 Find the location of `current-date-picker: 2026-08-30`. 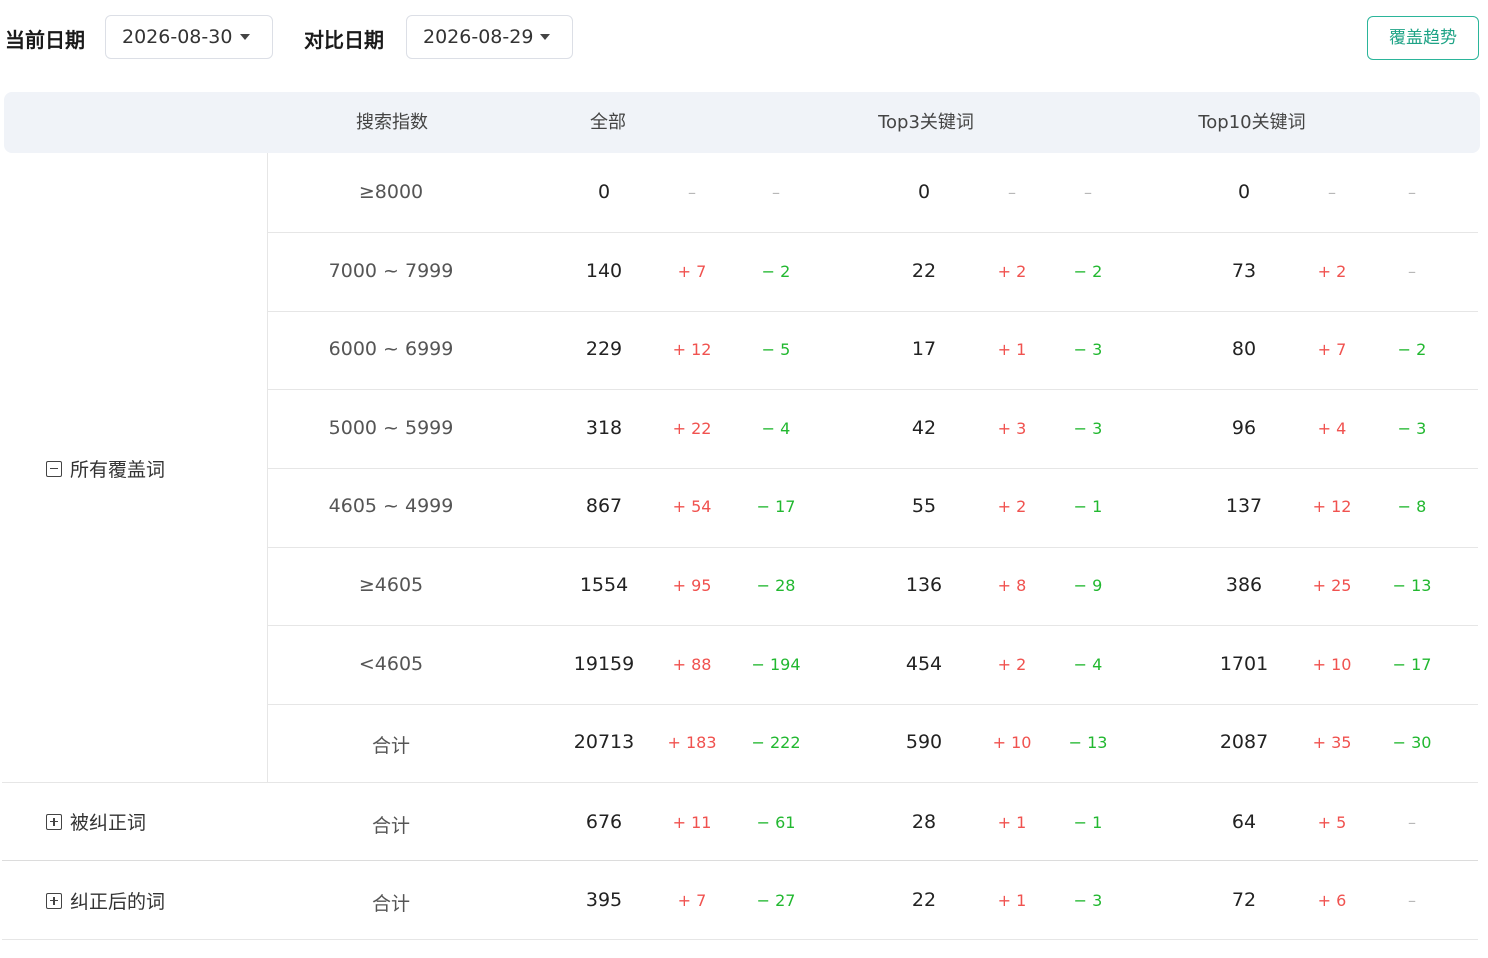

current-date-picker: 2026-08-30 is located at coordinates (189, 37).